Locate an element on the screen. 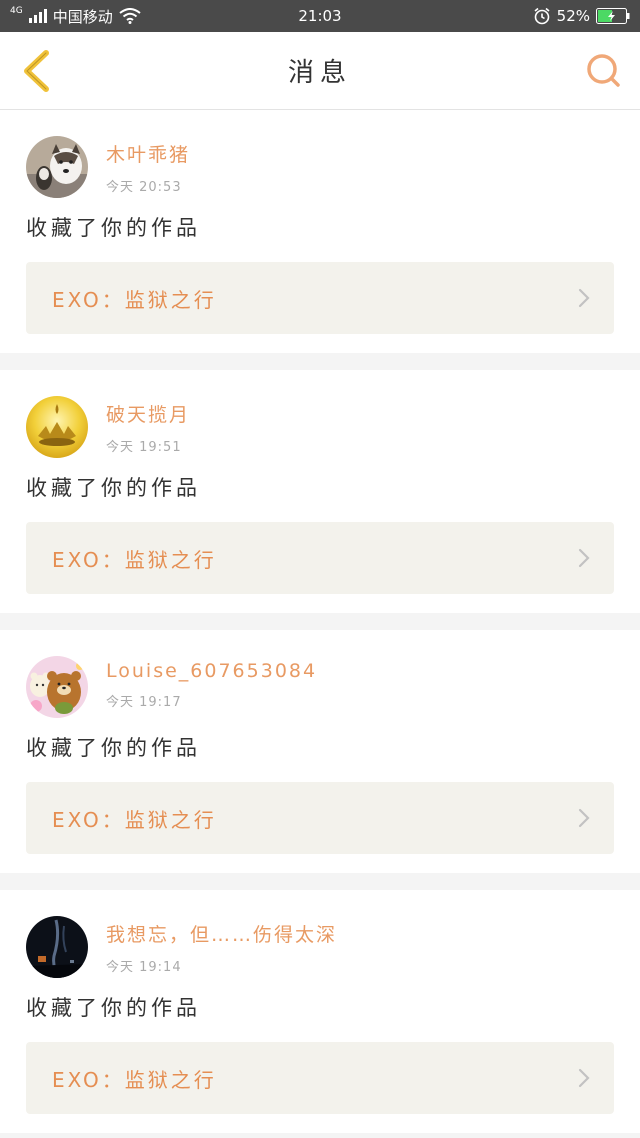  search-button is located at coordinates (604, 71).